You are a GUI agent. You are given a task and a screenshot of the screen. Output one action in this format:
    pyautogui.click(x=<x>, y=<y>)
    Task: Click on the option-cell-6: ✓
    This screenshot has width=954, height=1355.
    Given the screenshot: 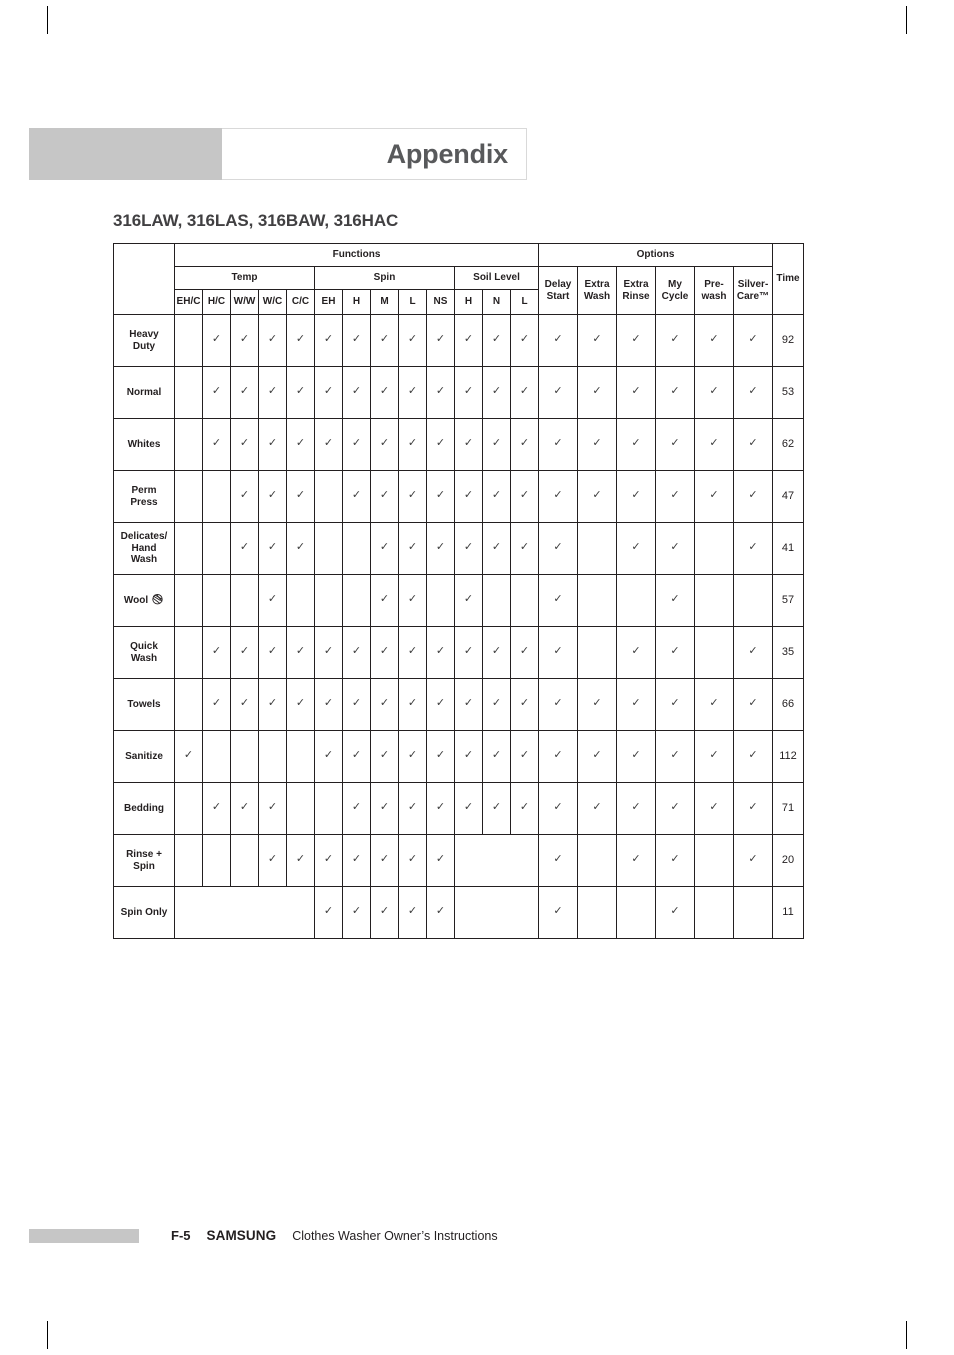 What is the action you would take?
    pyautogui.click(x=753, y=444)
    